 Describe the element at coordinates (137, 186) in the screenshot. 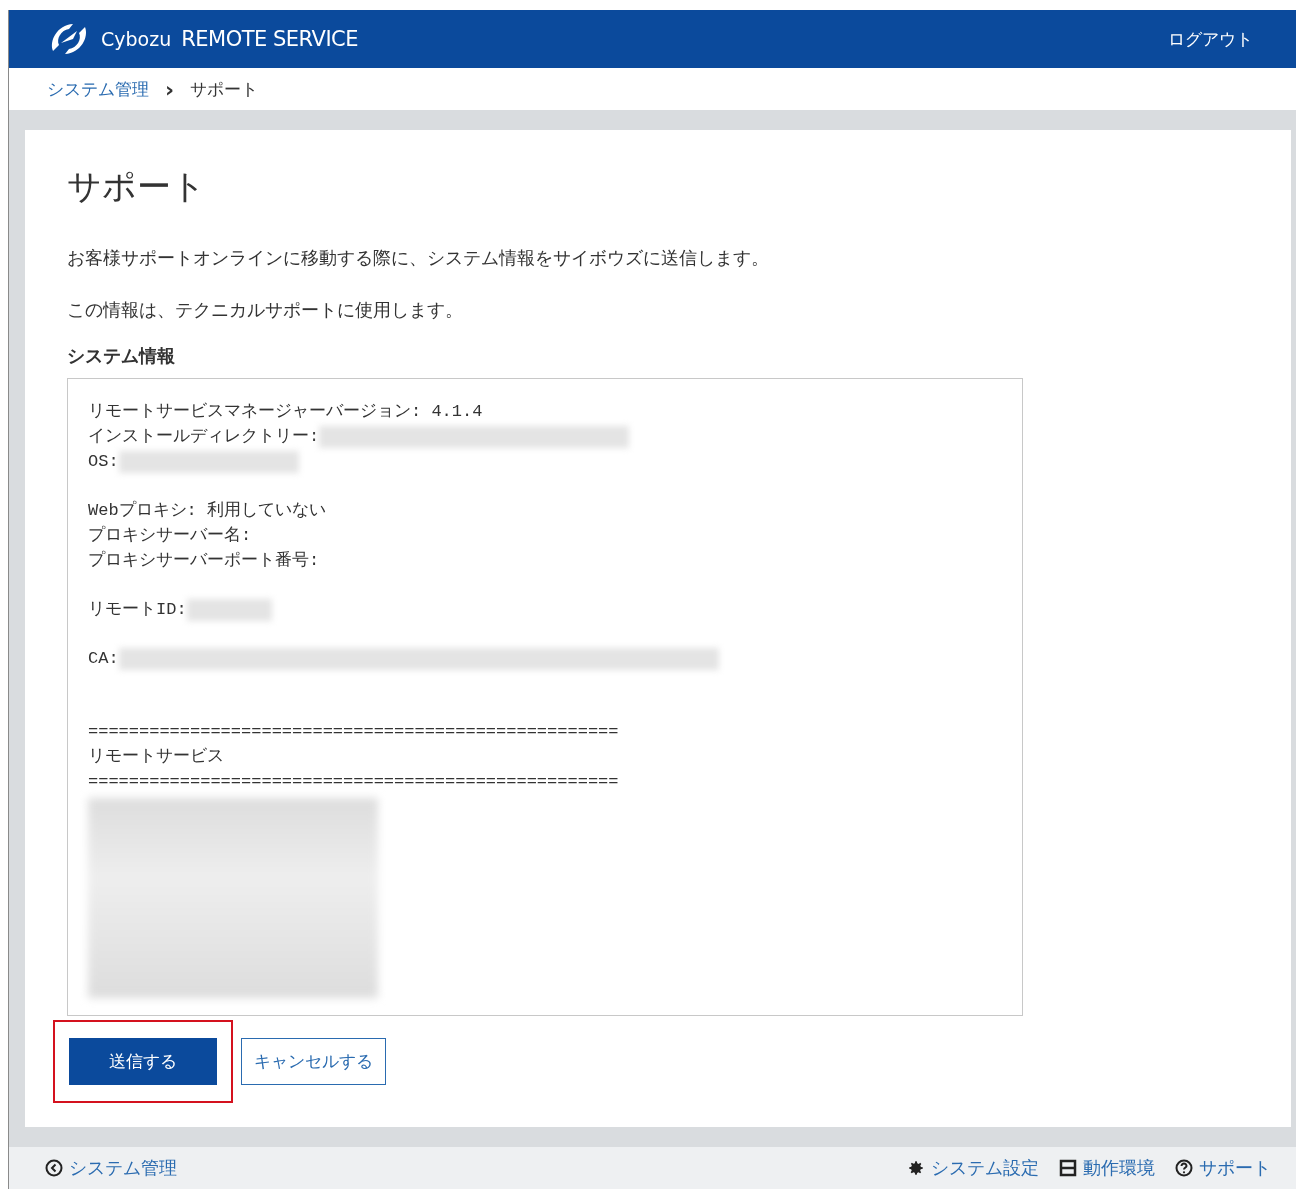

I see `page-title: サポート` at that location.